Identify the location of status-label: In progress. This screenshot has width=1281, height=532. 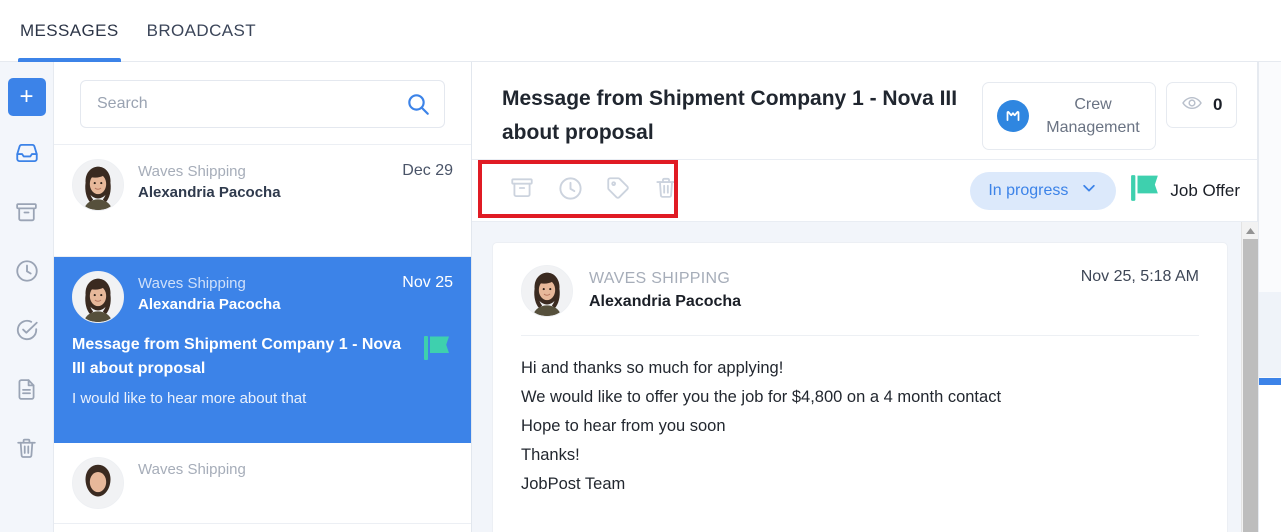
(1028, 190).